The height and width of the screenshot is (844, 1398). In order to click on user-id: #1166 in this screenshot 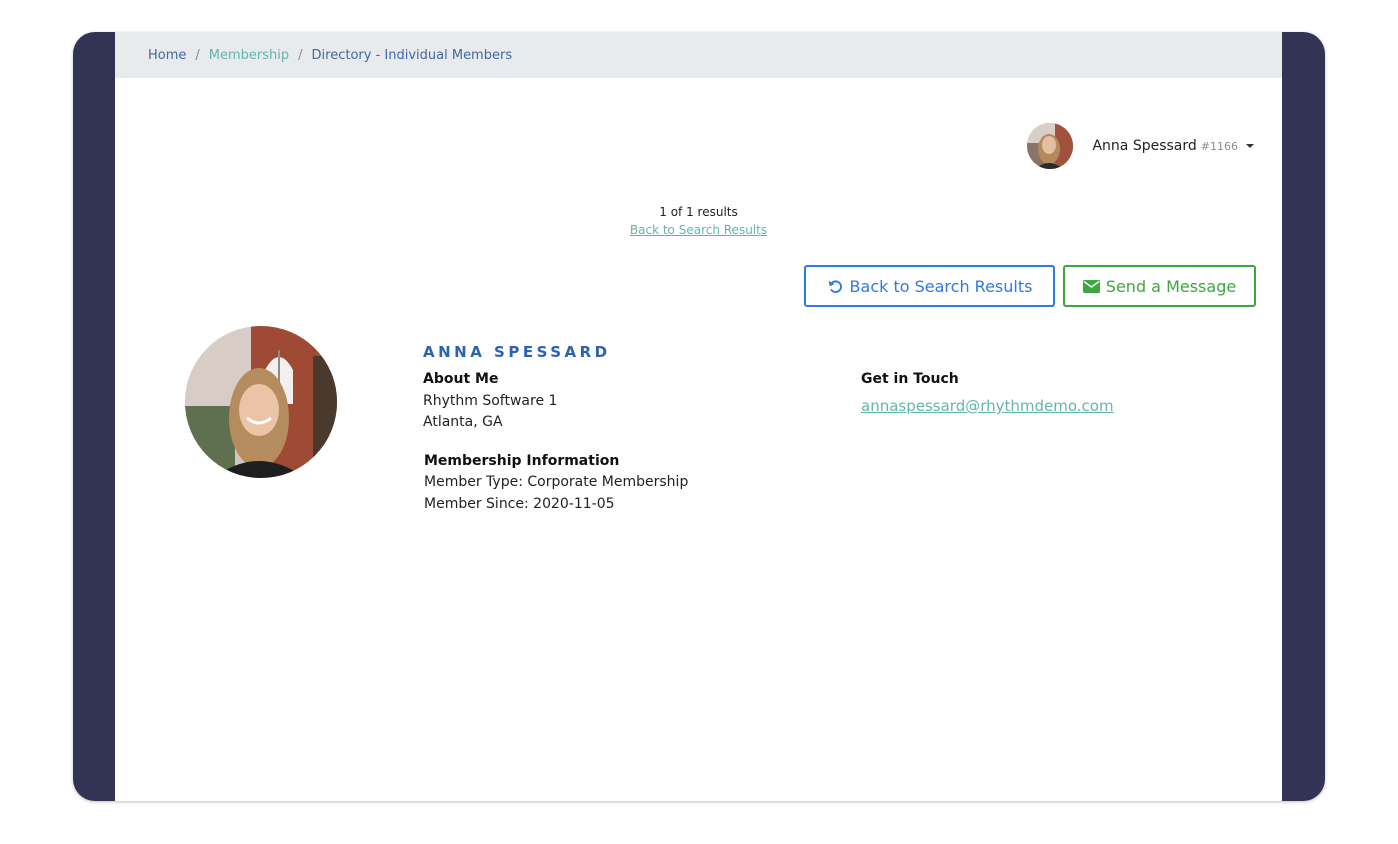, I will do `click(1219, 146)`.